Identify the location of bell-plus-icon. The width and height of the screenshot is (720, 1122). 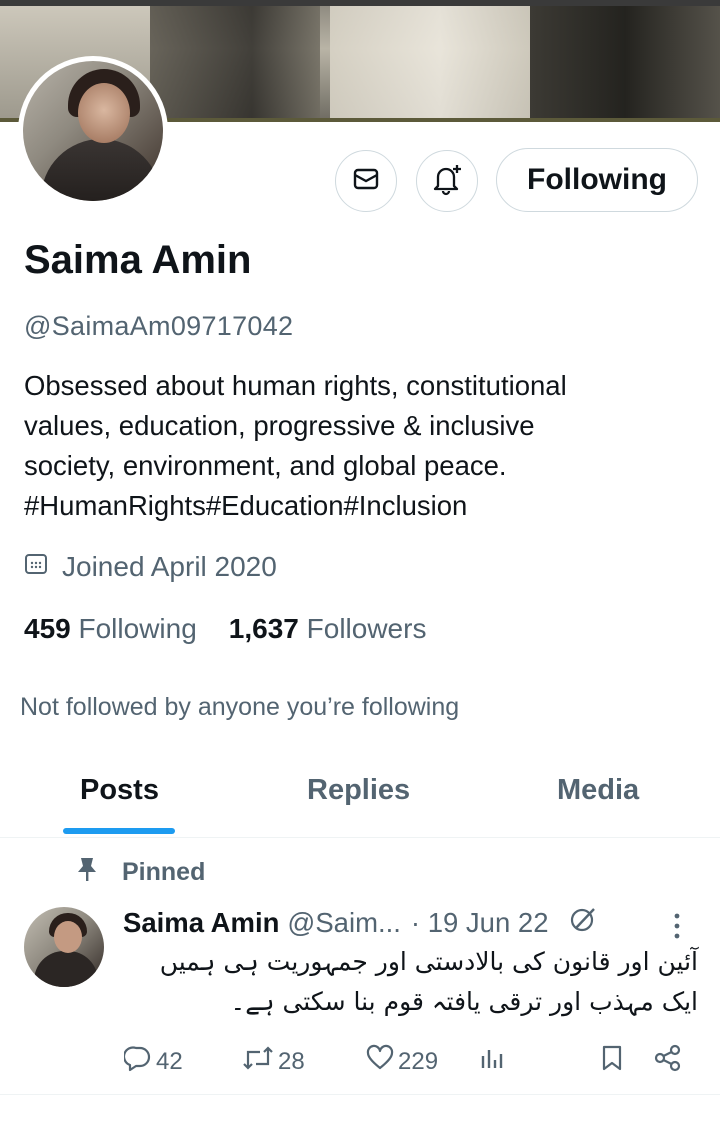
(447, 181).